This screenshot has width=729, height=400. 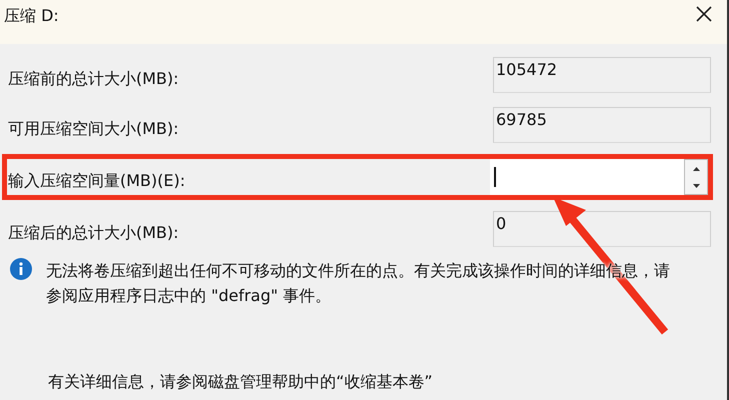 I want to click on field-label: 可用压缩空间大小(MB):, so click(x=93, y=129).